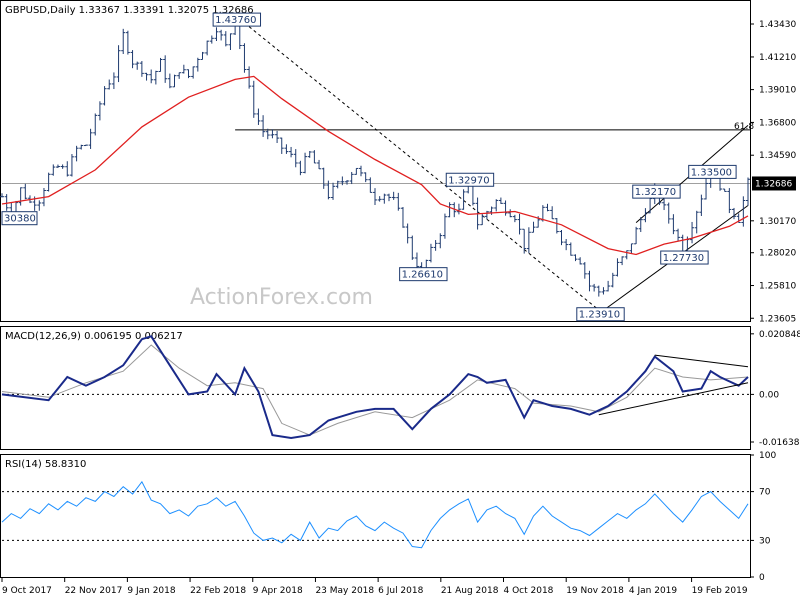 This screenshot has width=800, height=604. I want to click on price-label-text: 1.23910, so click(599, 315).